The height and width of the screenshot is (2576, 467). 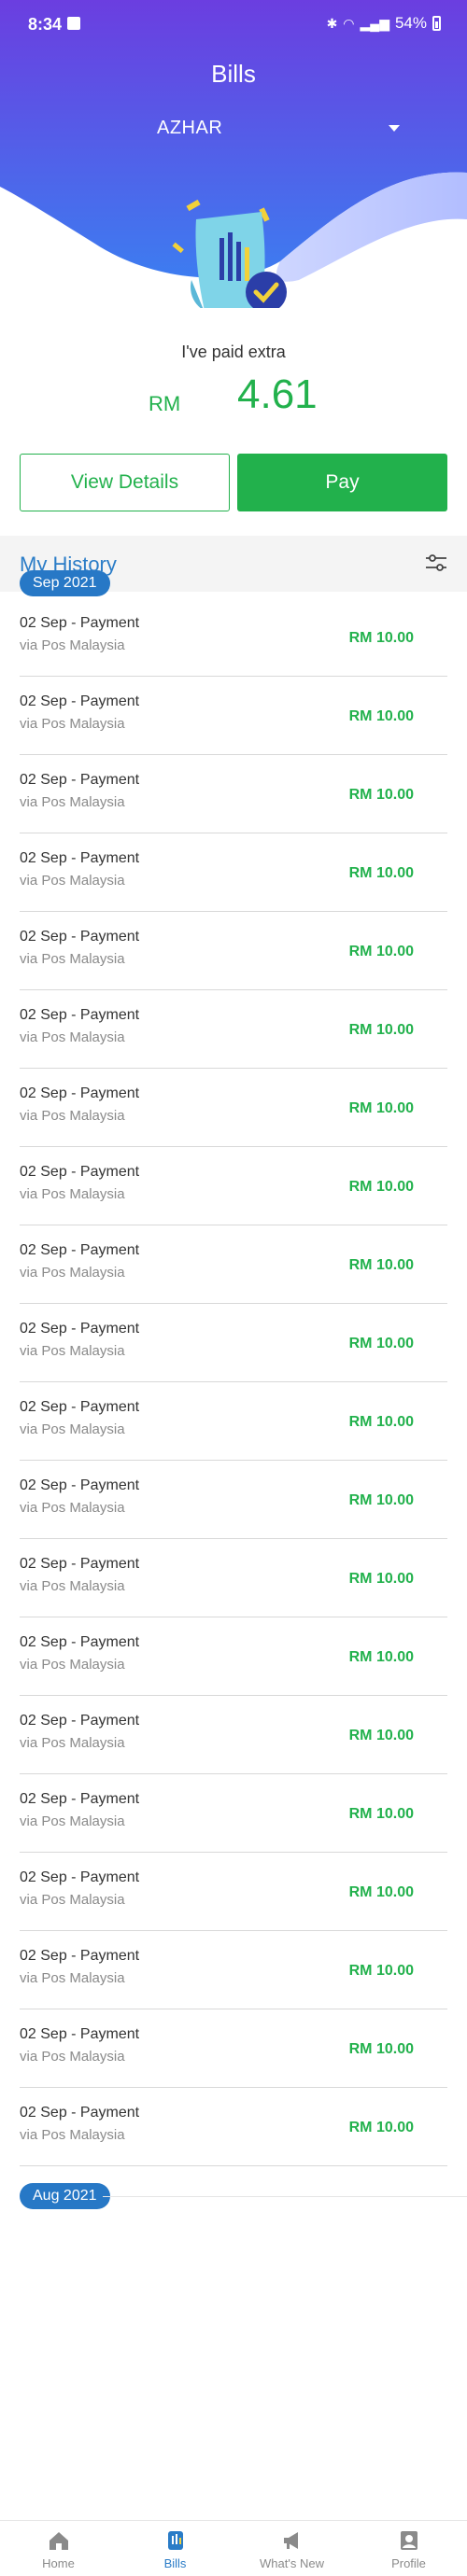 I want to click on chevron-down-icon, so click(x=395, y=128).